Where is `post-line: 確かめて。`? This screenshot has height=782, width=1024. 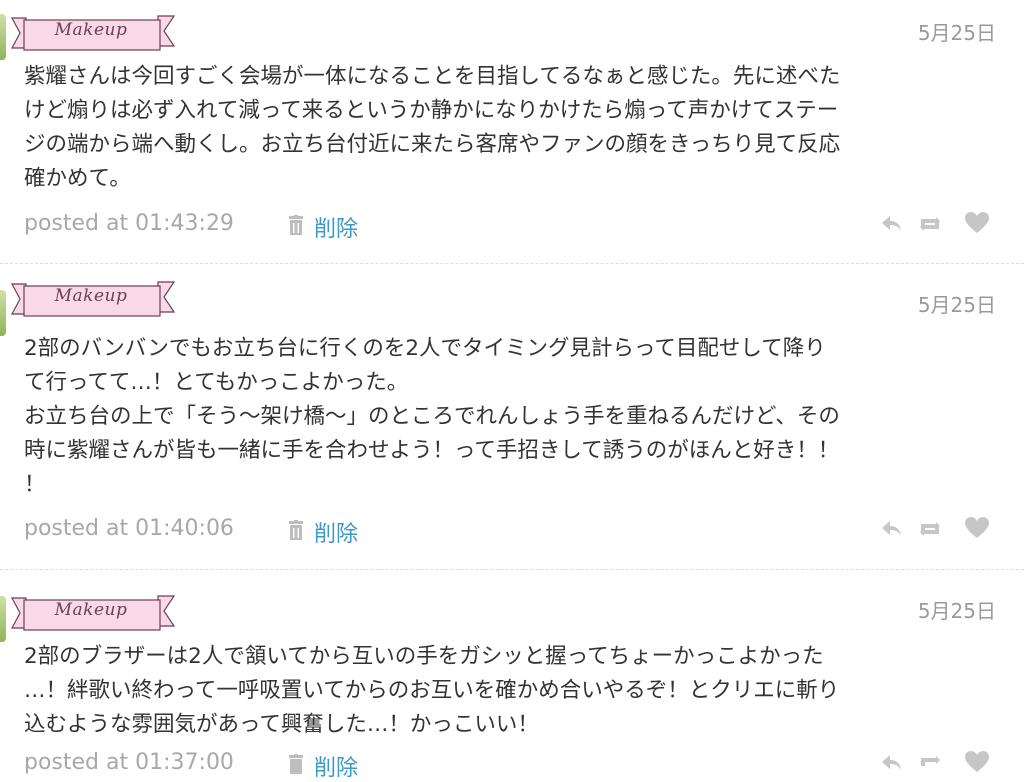
post-line: 確かめて。 is located at coordinates (77, 178).